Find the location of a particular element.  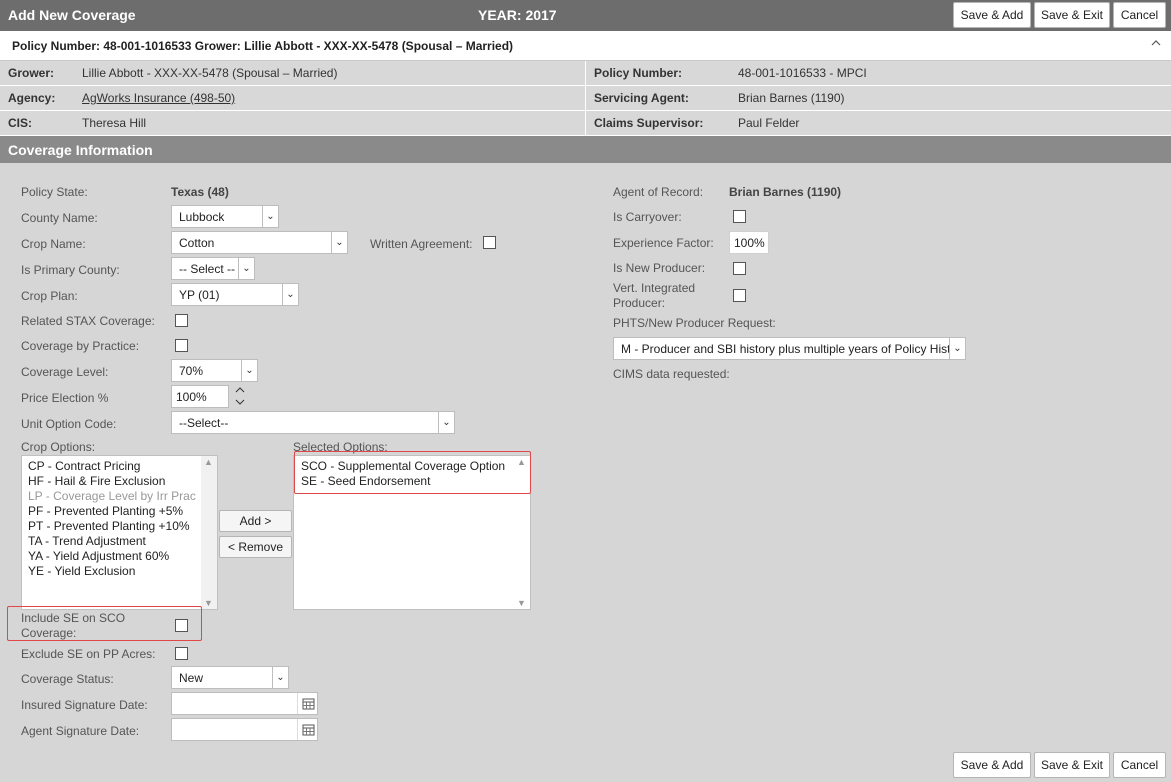

unit-option-select: --Select-- ⌄ is located at coordinates (313, 422).